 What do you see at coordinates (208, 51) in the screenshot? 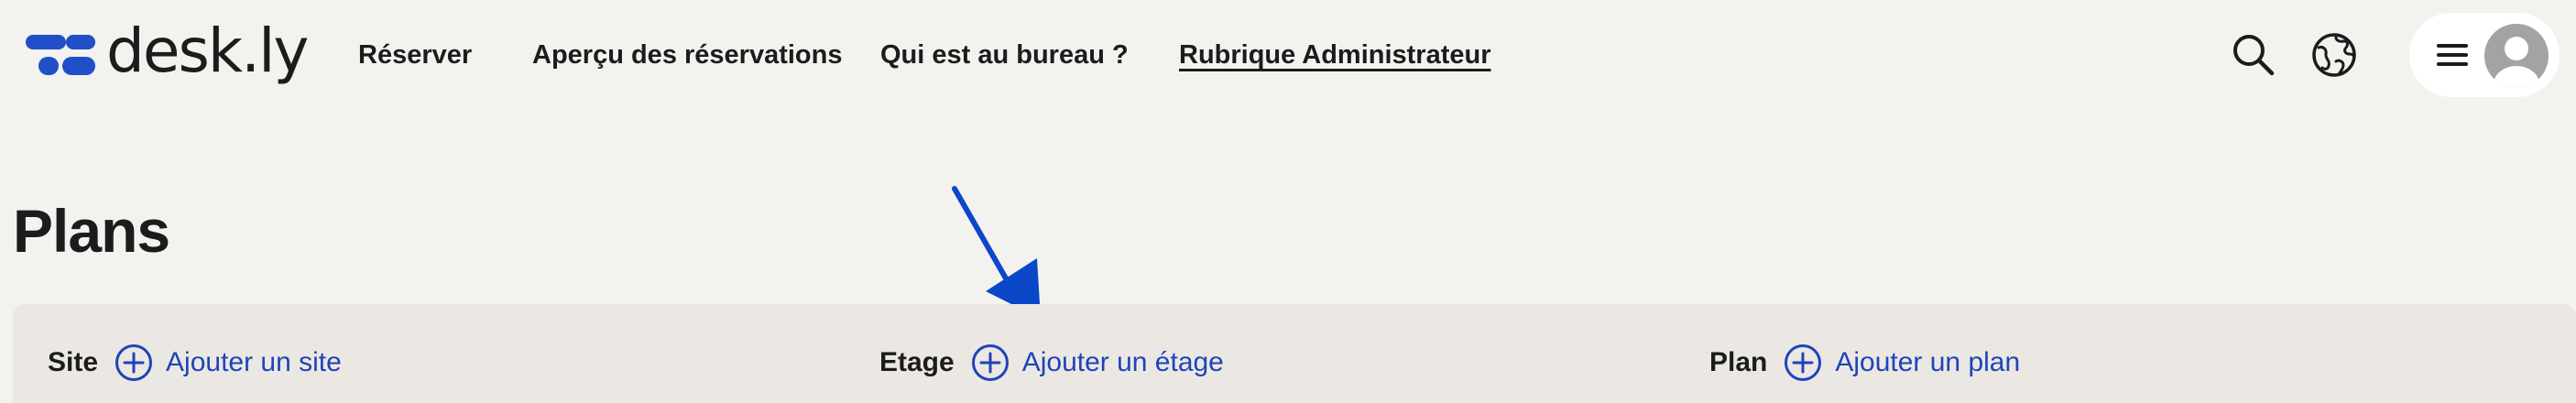
I see `logo-text: desk.ly` at bounding box center [208, 51].